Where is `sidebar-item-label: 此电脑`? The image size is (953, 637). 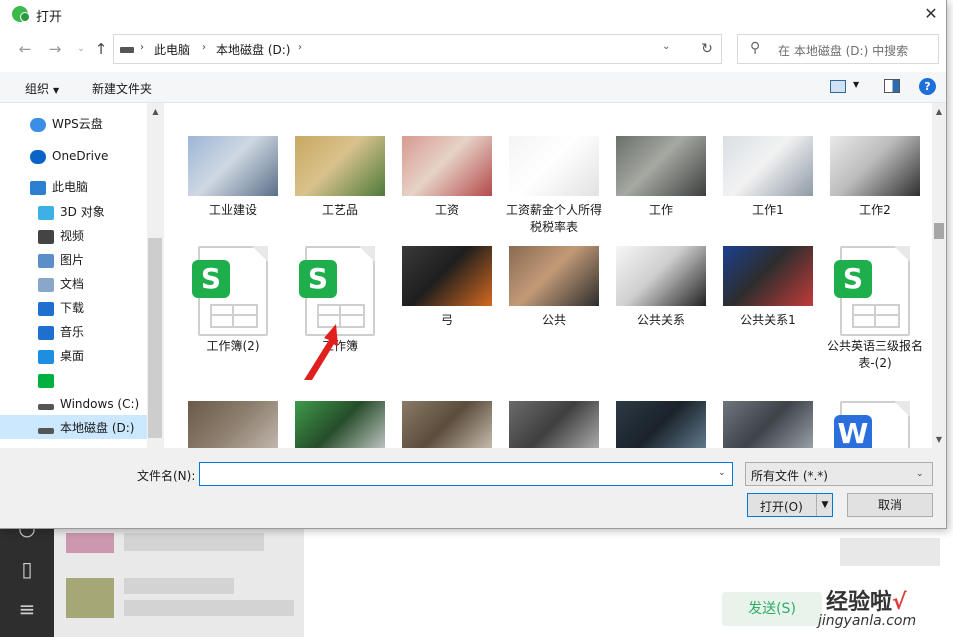 sidebar-item-label: 此电脑 is located at coordinates (70, 187).